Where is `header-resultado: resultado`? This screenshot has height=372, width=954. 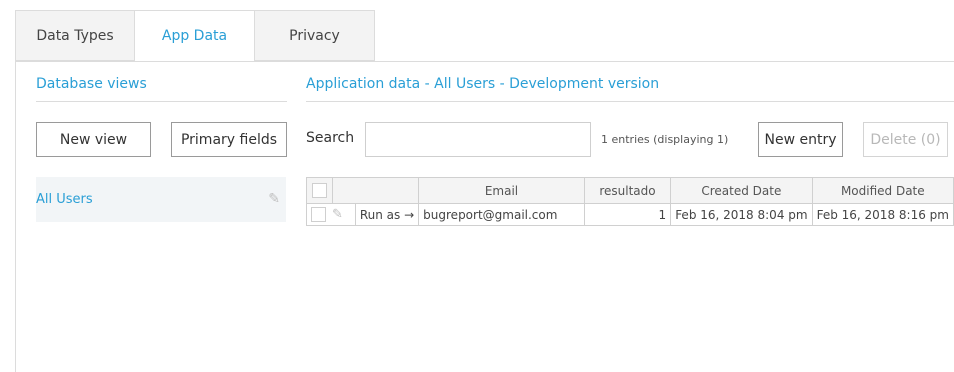 header-resultado: resultado is located at coordinates (627, 190).